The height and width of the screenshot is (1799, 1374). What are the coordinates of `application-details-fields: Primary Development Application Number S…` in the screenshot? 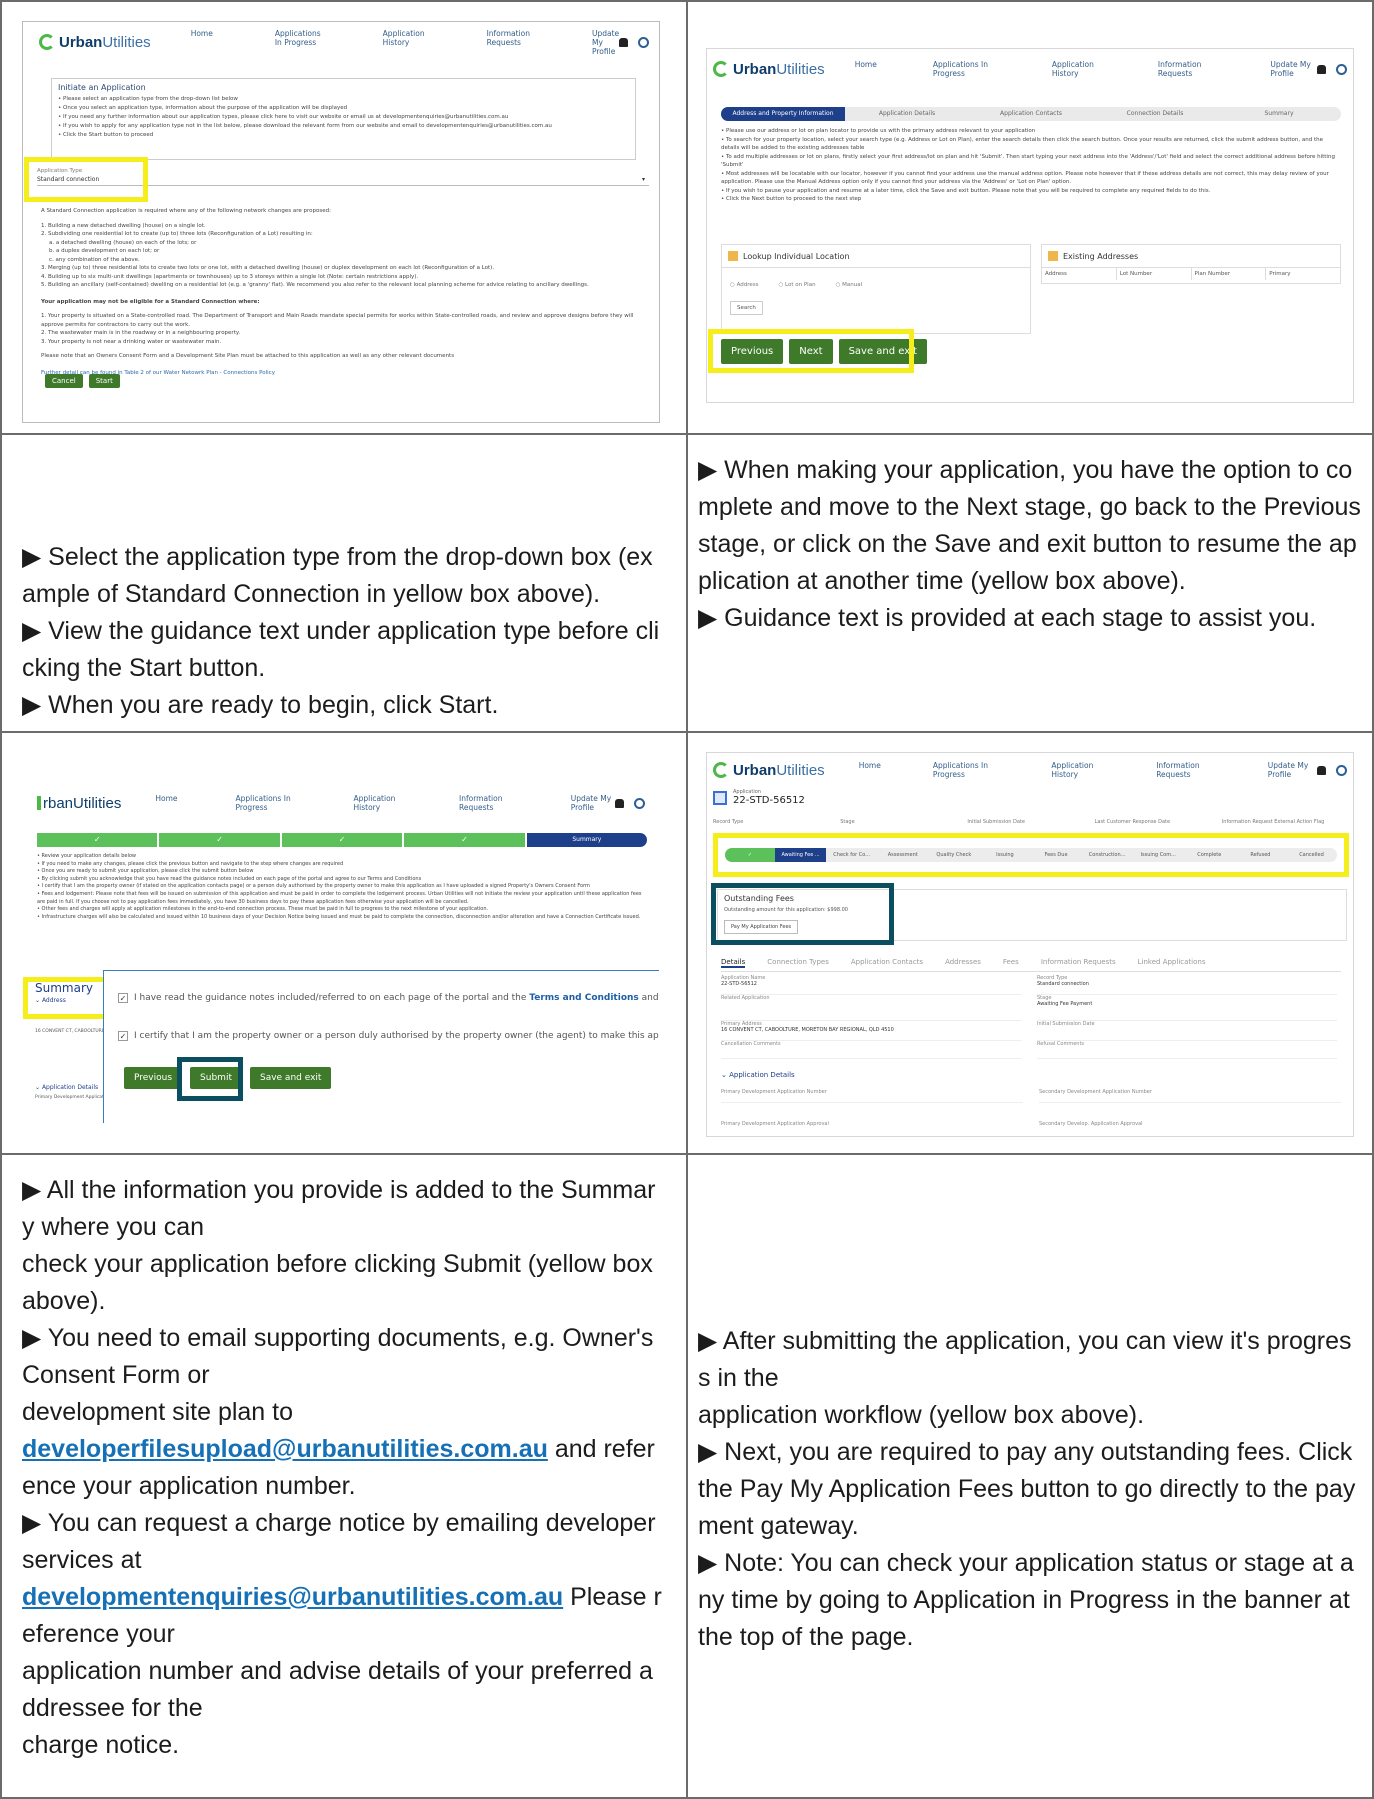 It's located at (1031, 1108).